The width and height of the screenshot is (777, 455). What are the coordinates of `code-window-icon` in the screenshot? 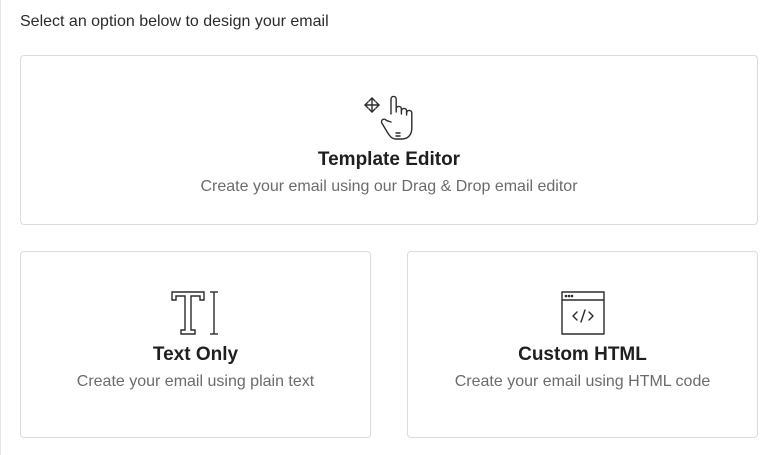 It's located at (583, 313).